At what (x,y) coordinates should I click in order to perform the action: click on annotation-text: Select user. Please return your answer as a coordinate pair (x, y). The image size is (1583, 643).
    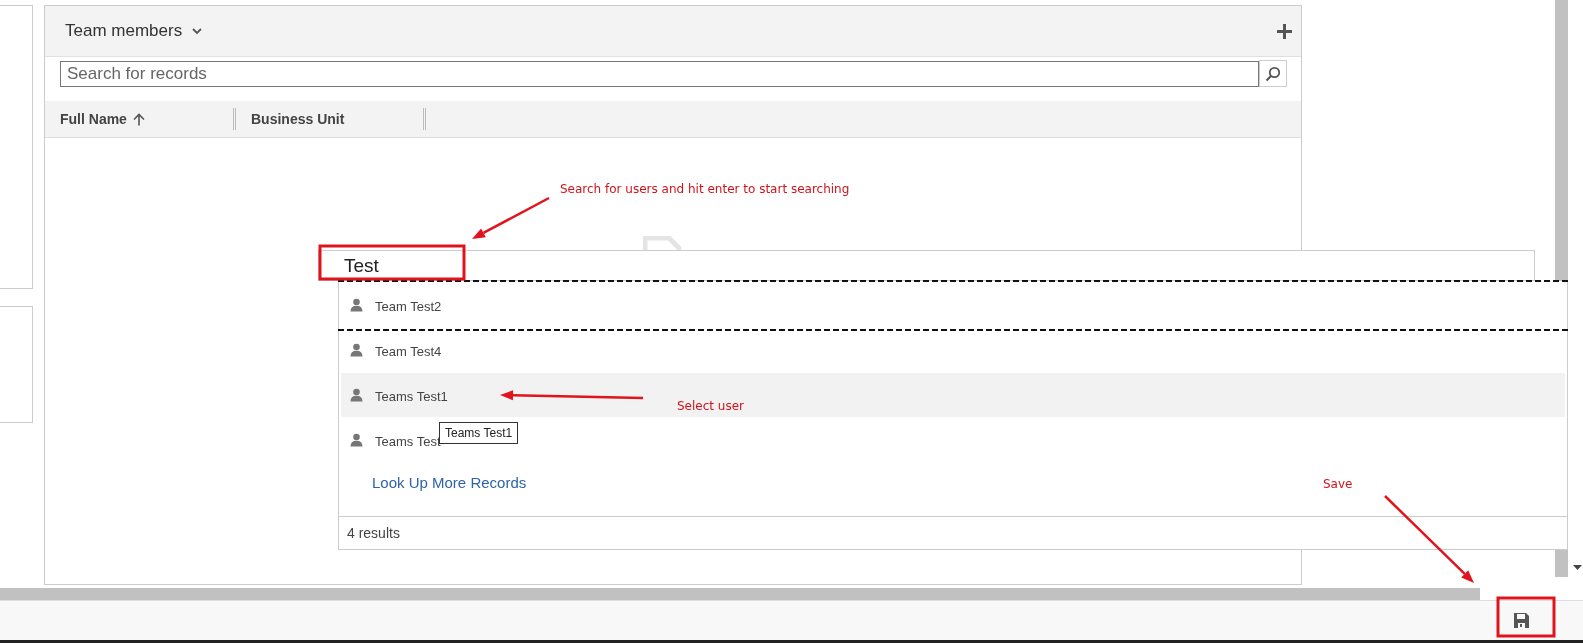
    Looking at the image, I should click on (710, 406).